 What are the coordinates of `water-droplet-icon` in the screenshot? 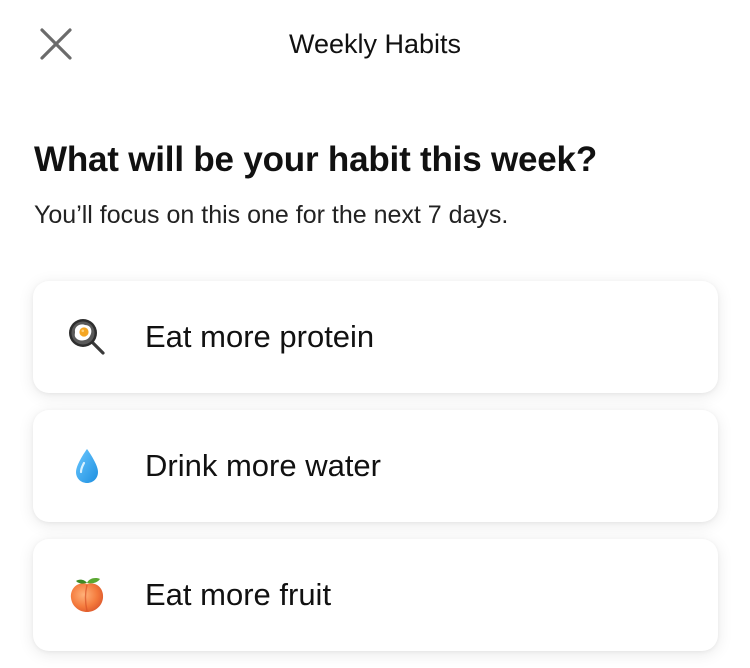 It's located at (87, 466).